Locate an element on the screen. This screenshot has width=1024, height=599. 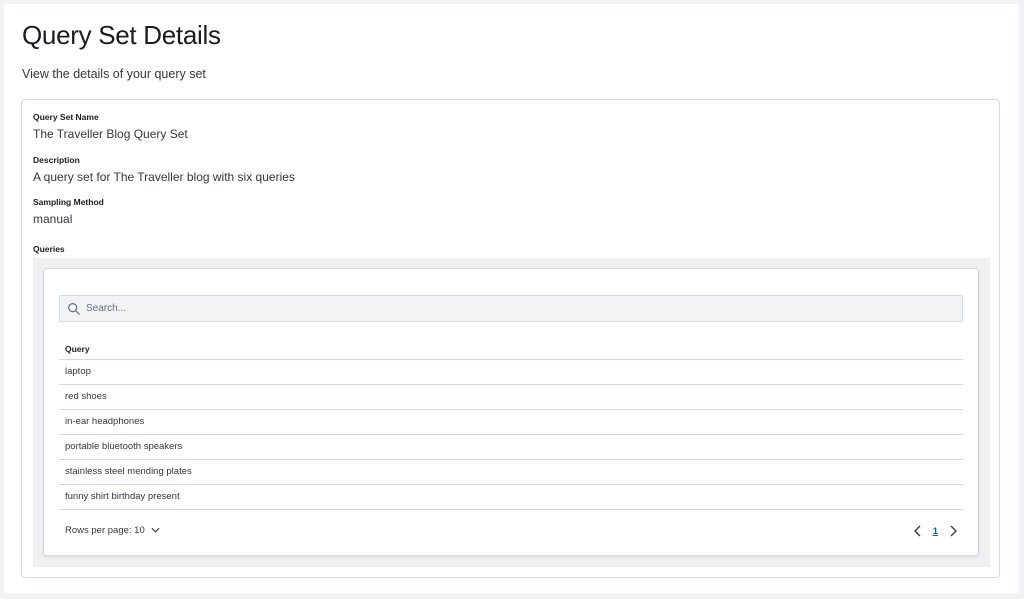
column-header-query: Query is located at coordinates (511, 349).